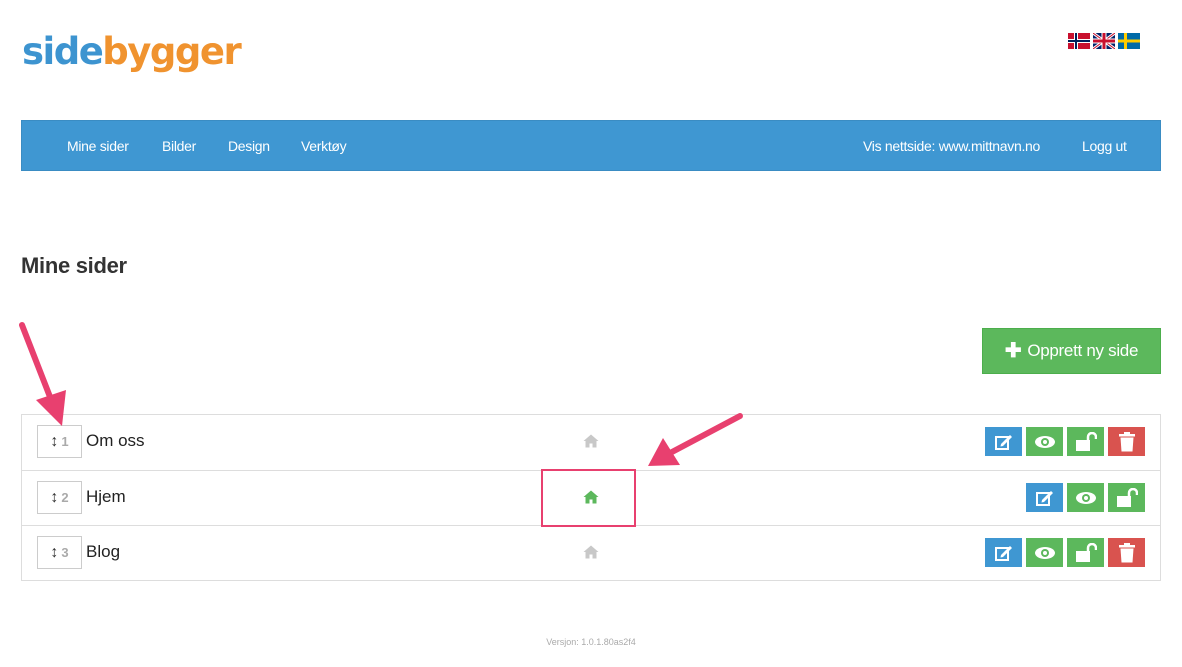 The image size is (1182, 667). I want to click on sort-handle: ↕ 2, so click(59, 497).